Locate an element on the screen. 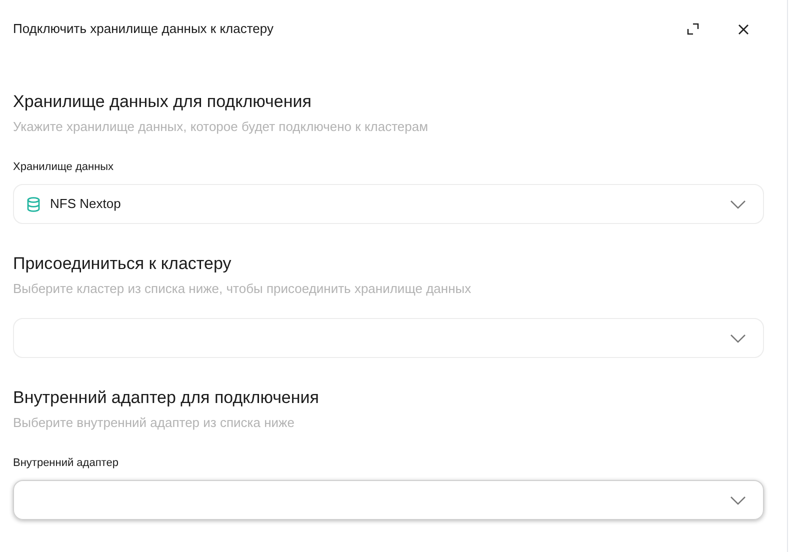 Image resolution: width=794 pixels, height=552 pixels. field-label: Внутренний адаптер is located at coordinates (66, 463).